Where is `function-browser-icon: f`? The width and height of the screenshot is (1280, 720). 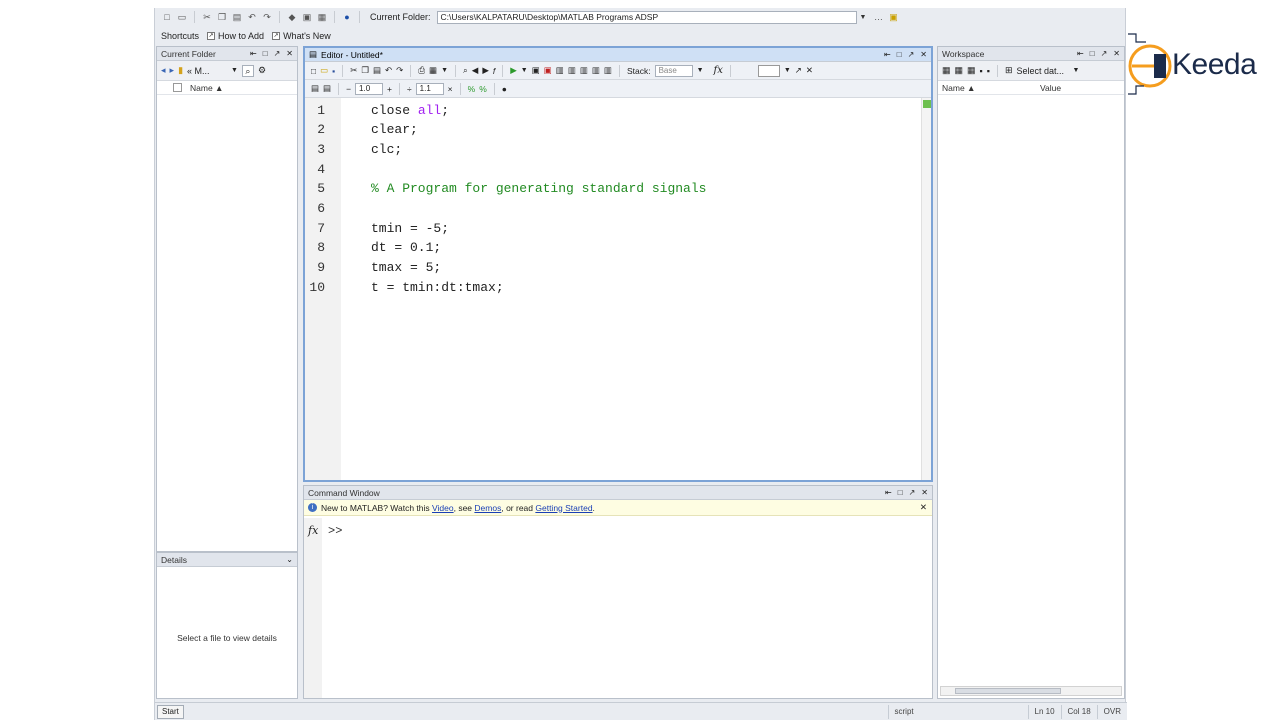
function-browser-icon: f is located at coordinates (494, 71).